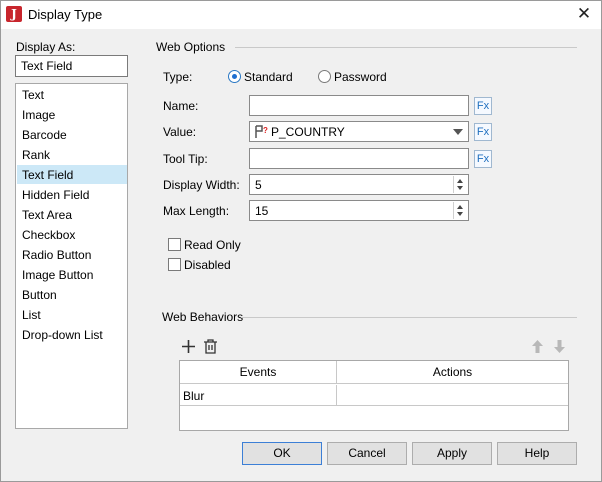 This screenshot has height=482, width=602. I want to click on name-label: Name:, so click(181, 106).